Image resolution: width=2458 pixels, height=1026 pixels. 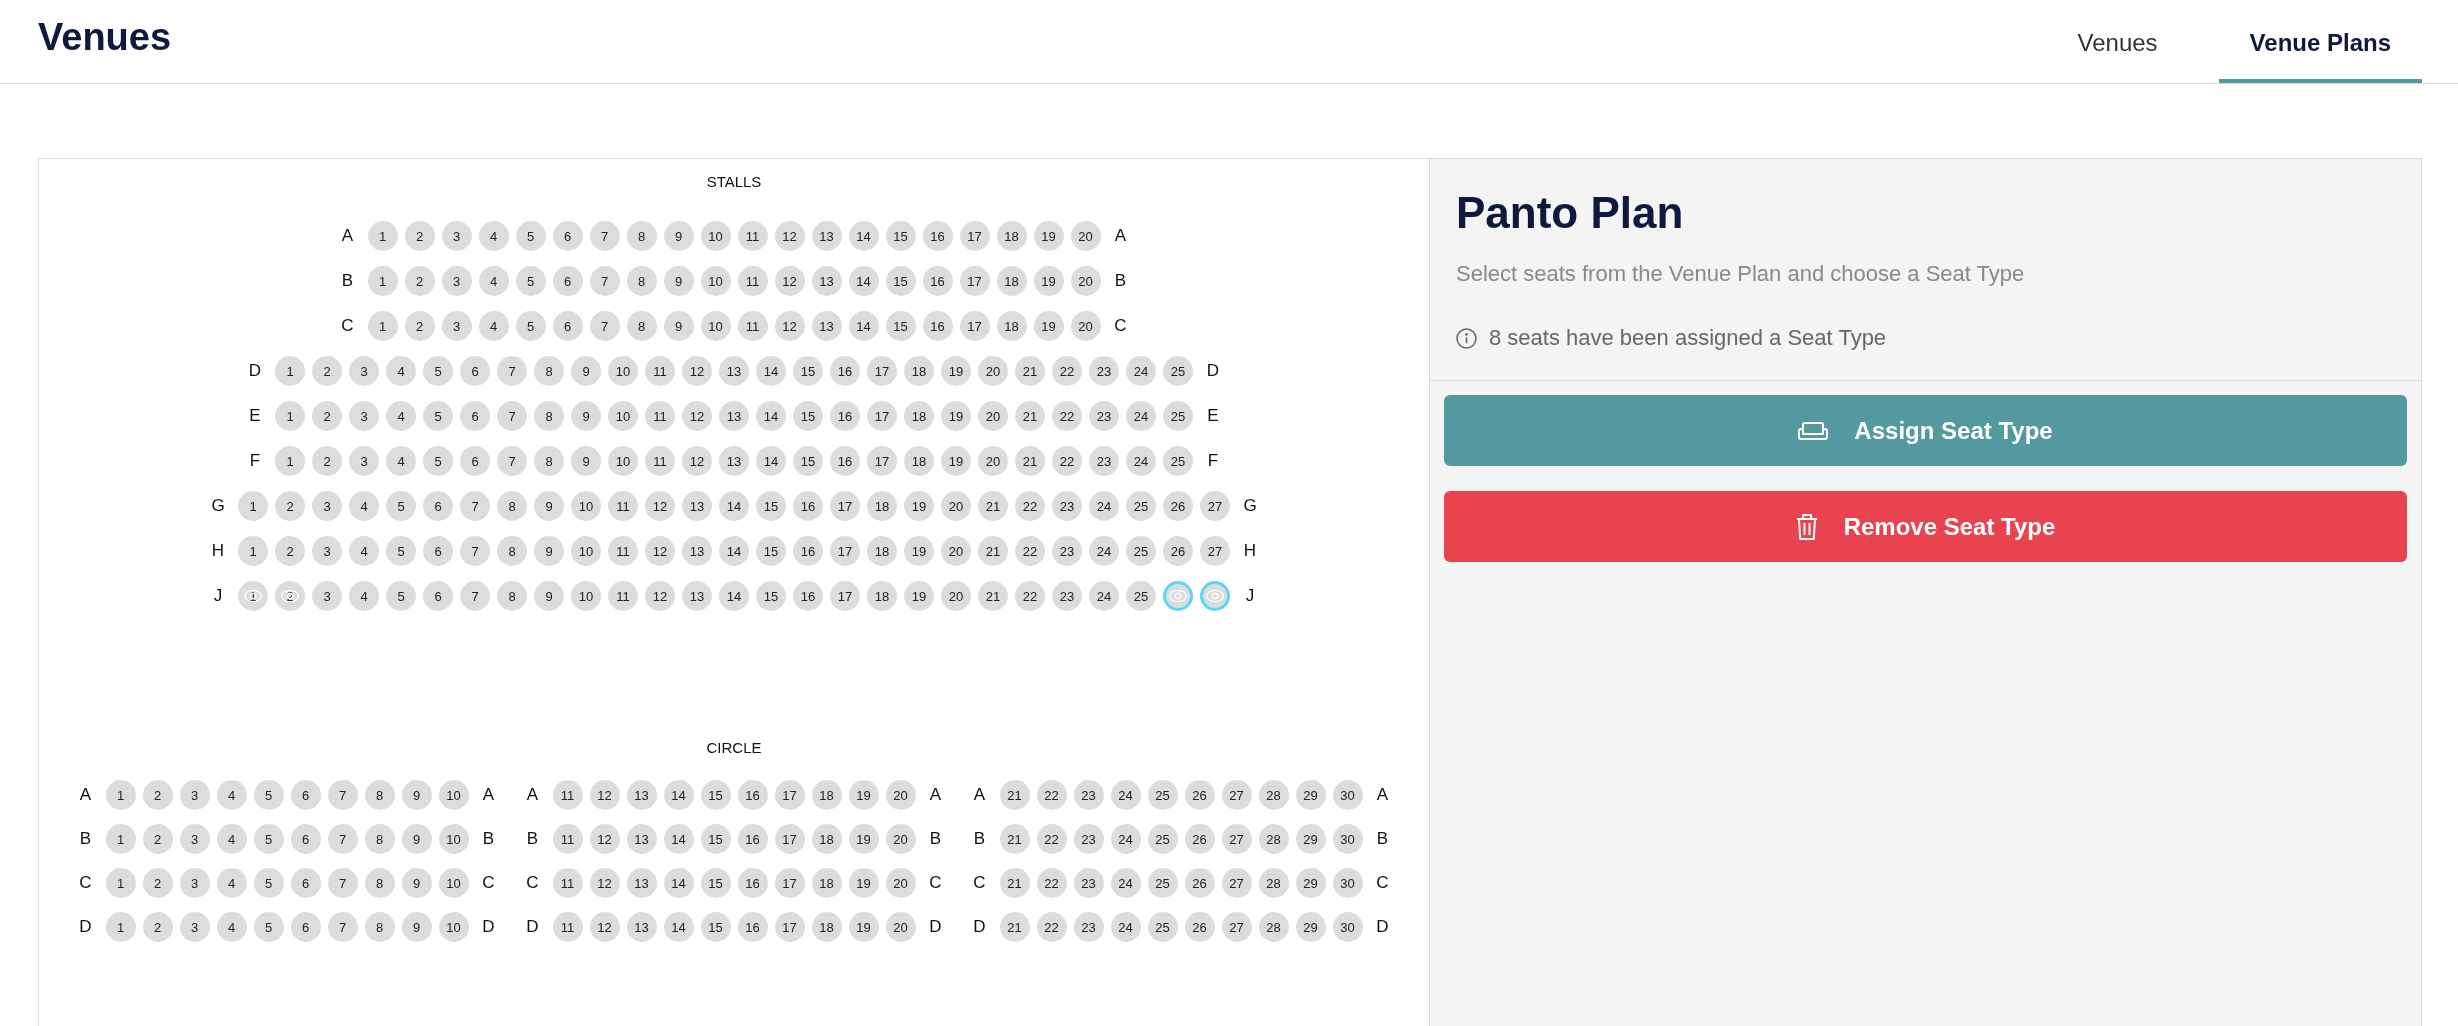 I want to click on seat: 30, so click(x=1347, y=927).